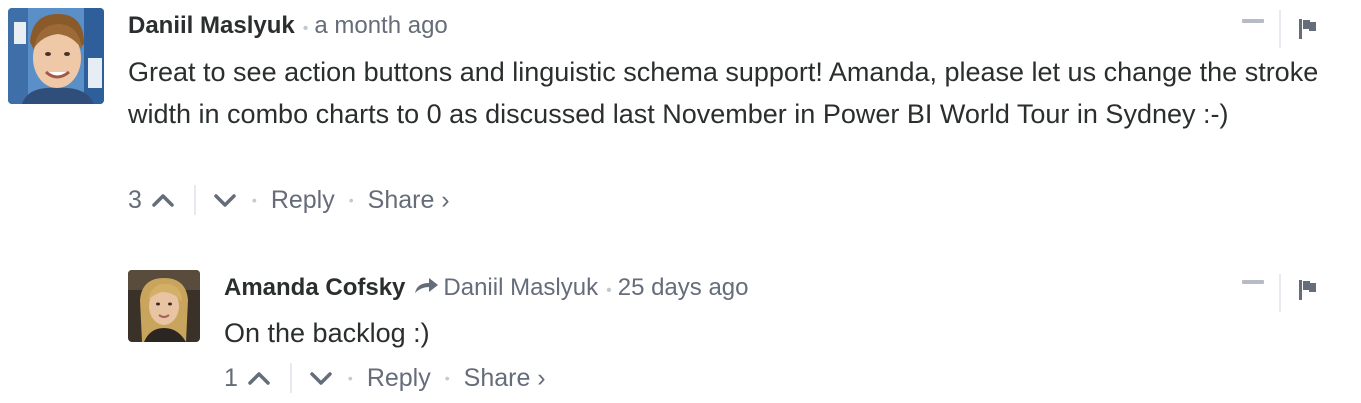  I want to click on reply-arrow-icon, so click(427, 285).